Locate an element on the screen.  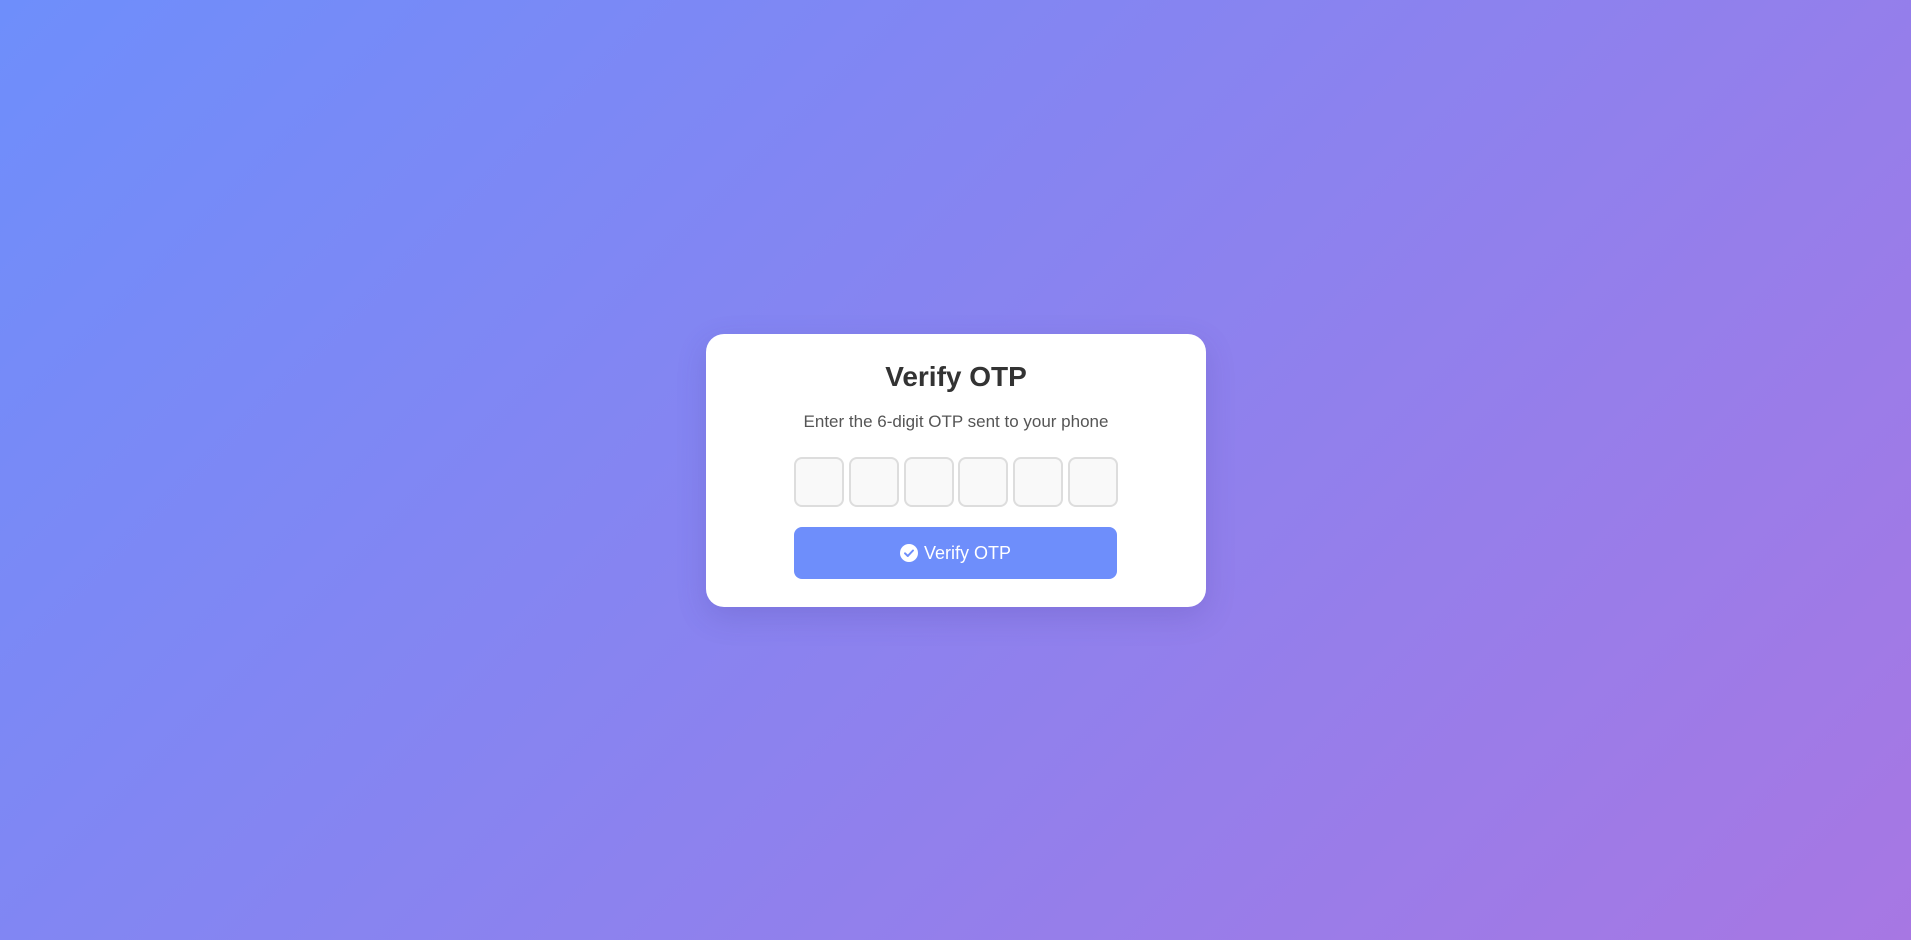
verify-otp-button-label: Verify OTP is located at coordinates (967, 552).